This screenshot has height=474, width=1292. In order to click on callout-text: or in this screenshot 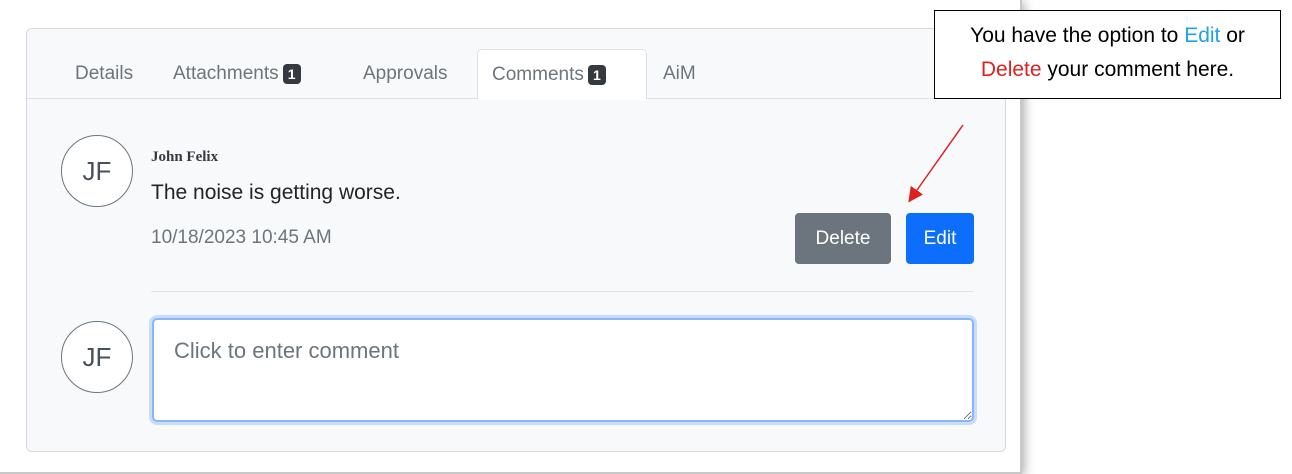, I will do `click(1232, 35)`.